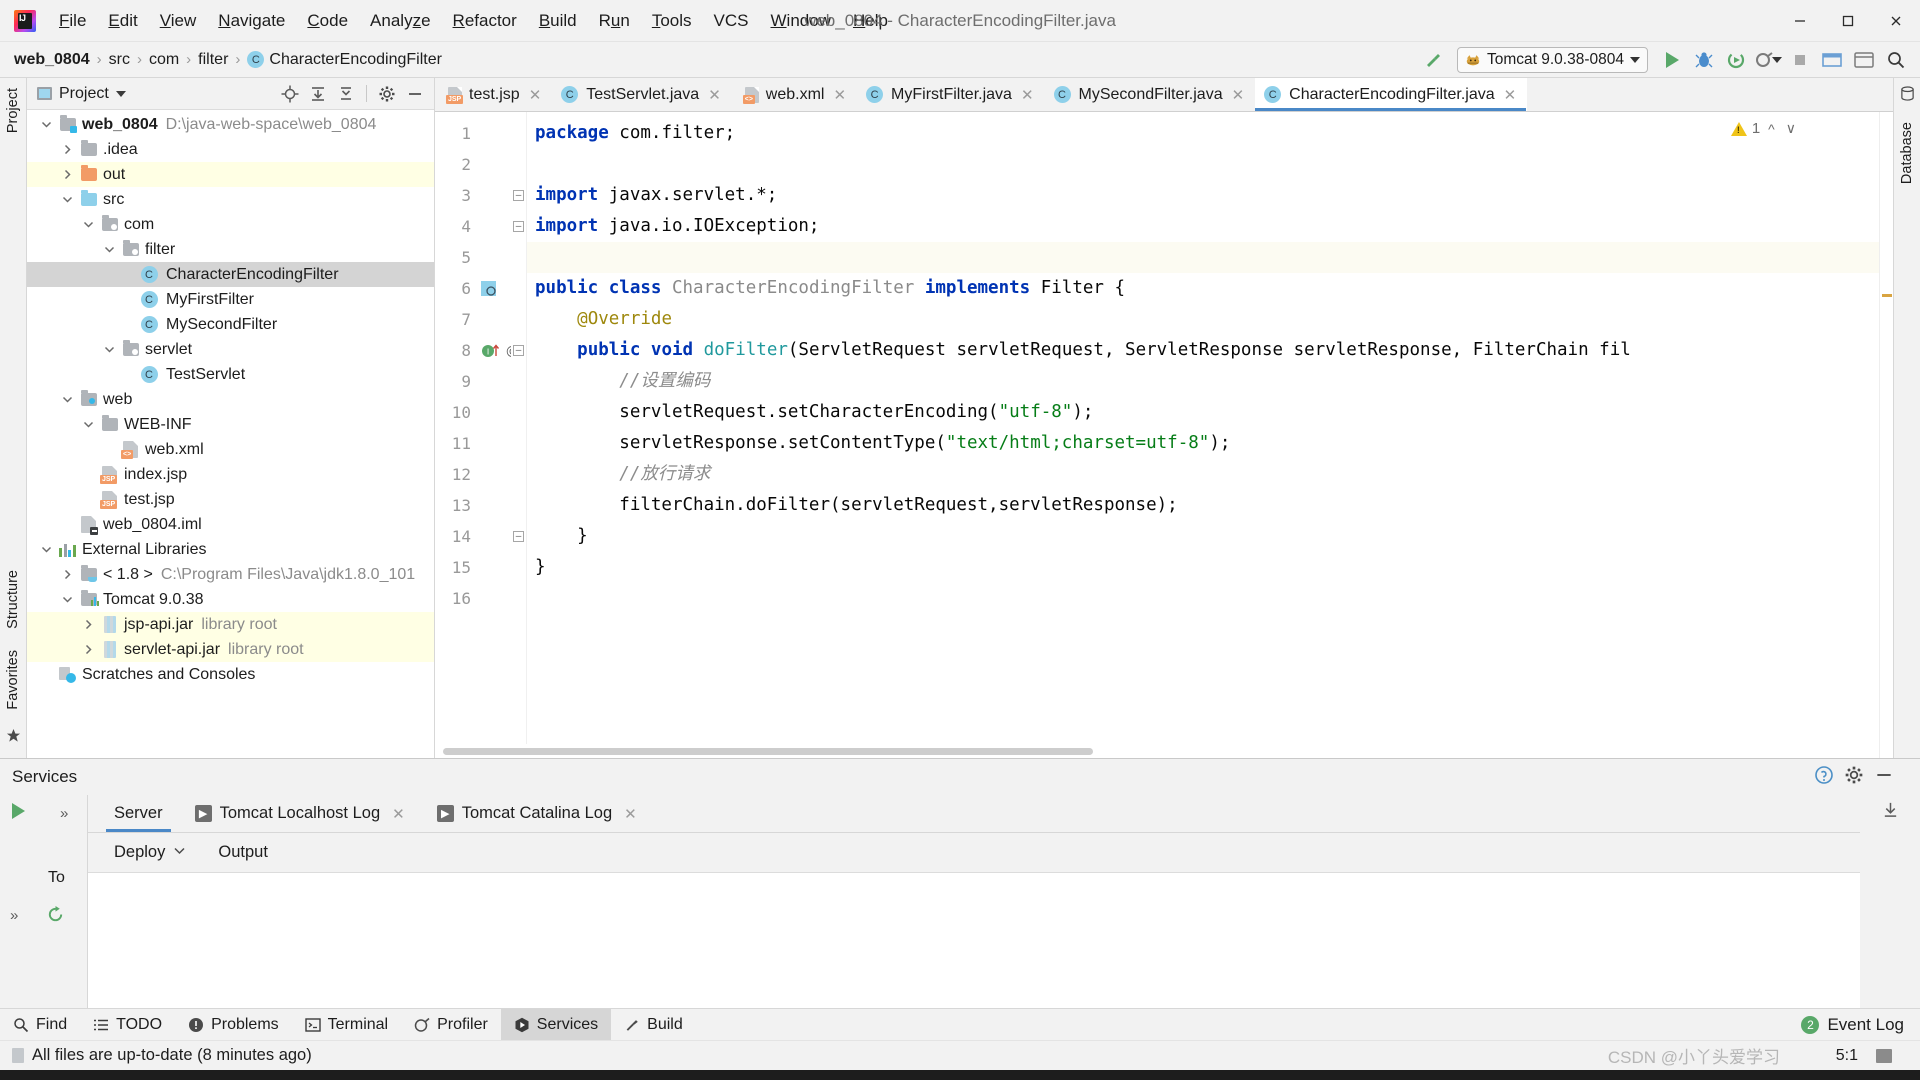  What do you see at coordinates (731, 21) in the screenshot?
I see `menu-item-vcs: VCS` at bounding box center [731, 21].